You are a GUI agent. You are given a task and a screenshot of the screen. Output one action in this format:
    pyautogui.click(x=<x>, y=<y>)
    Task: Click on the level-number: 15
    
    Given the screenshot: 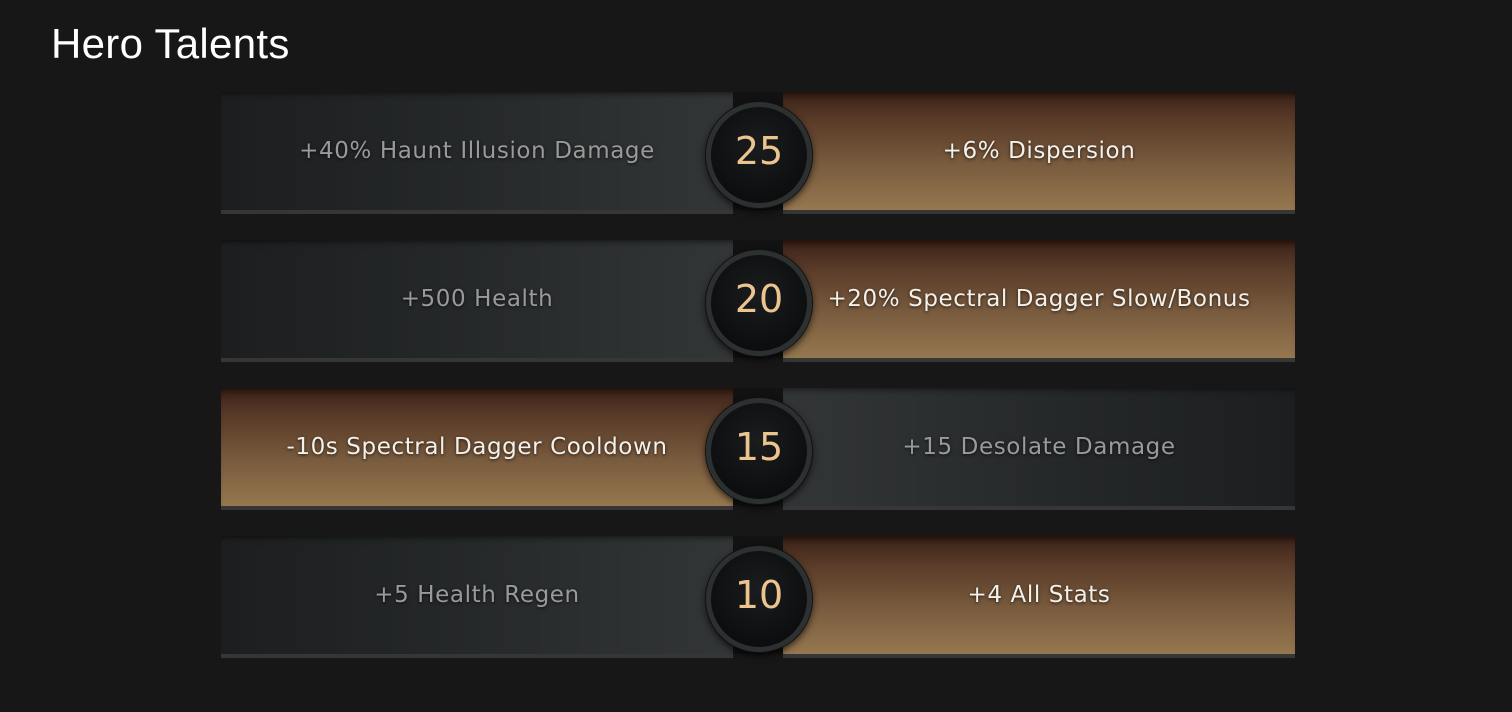 What is the action you would take?
    pyautogui.click(x=759, y=447)
    